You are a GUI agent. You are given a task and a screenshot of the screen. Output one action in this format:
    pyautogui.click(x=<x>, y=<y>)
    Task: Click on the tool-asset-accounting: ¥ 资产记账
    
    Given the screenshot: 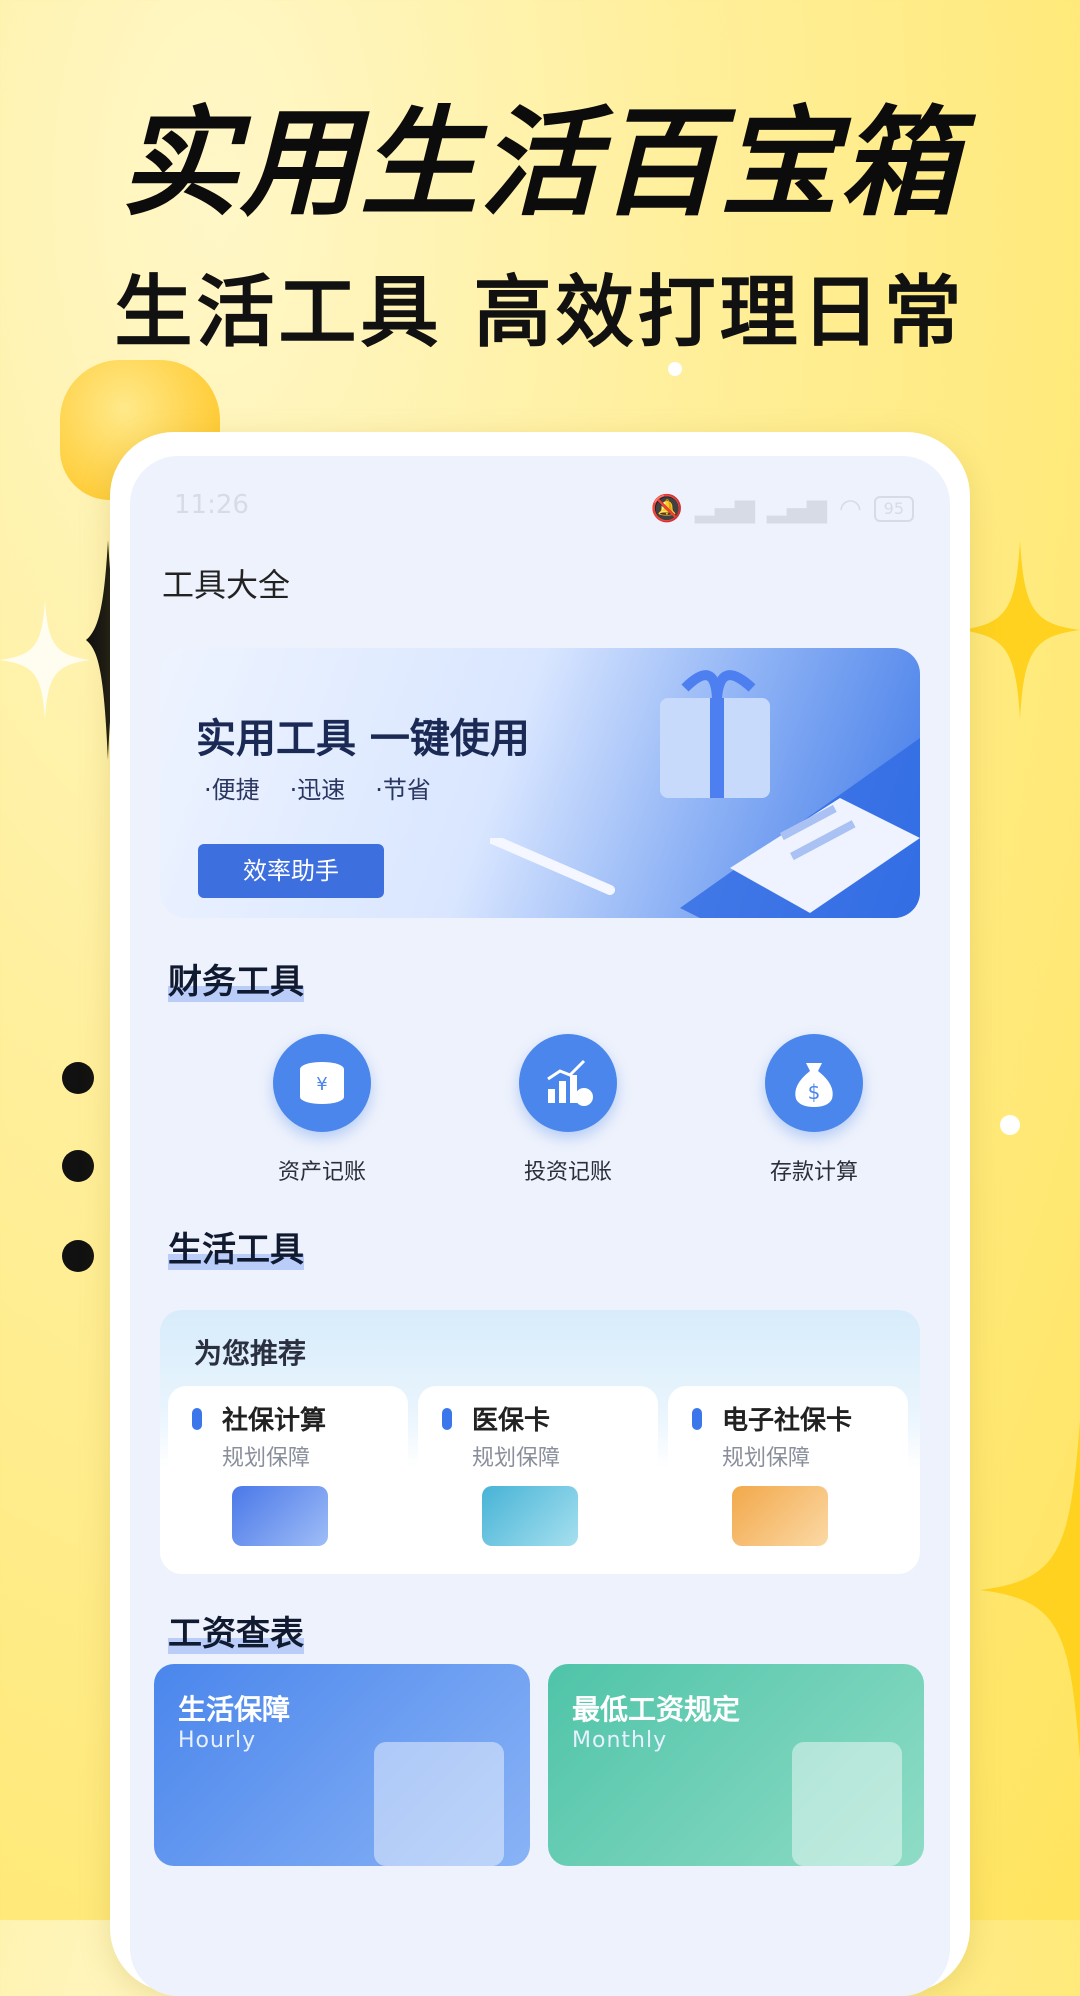 What is the action you would take?
    pyautogui.click(x=322, y=1110)
    